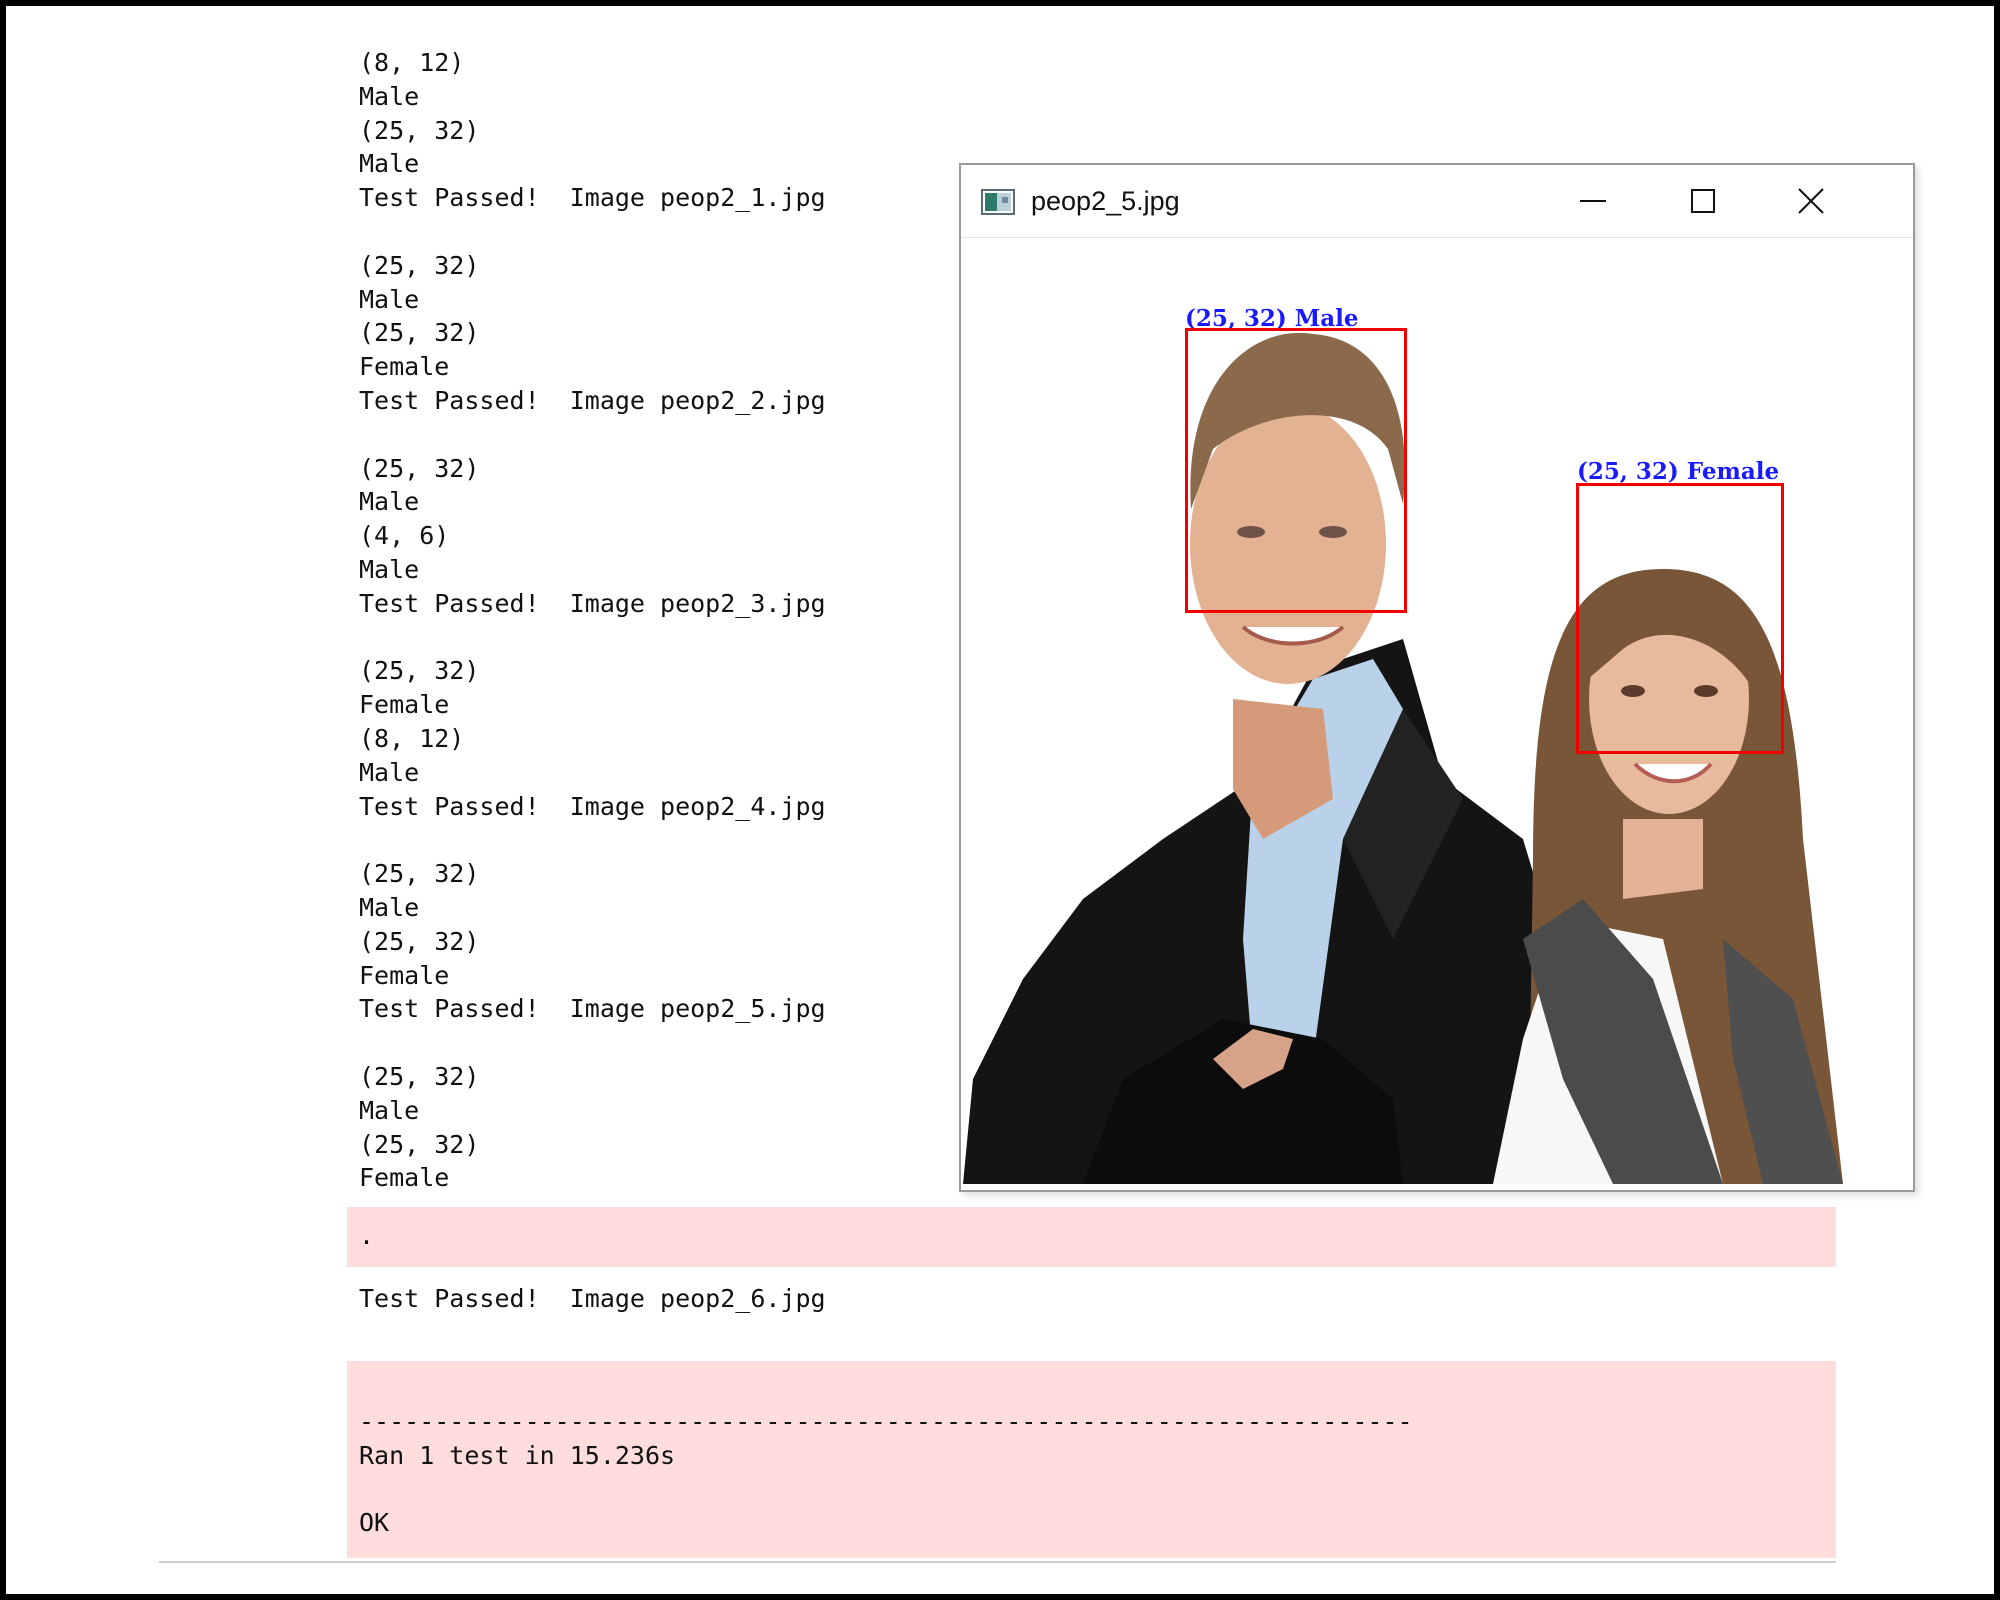 This screenshot has width=2000, height=1600. What do you see at coordinates (389, 96) in the screenshot?
I see `console-line: Male` at bounding box center [389, 96].